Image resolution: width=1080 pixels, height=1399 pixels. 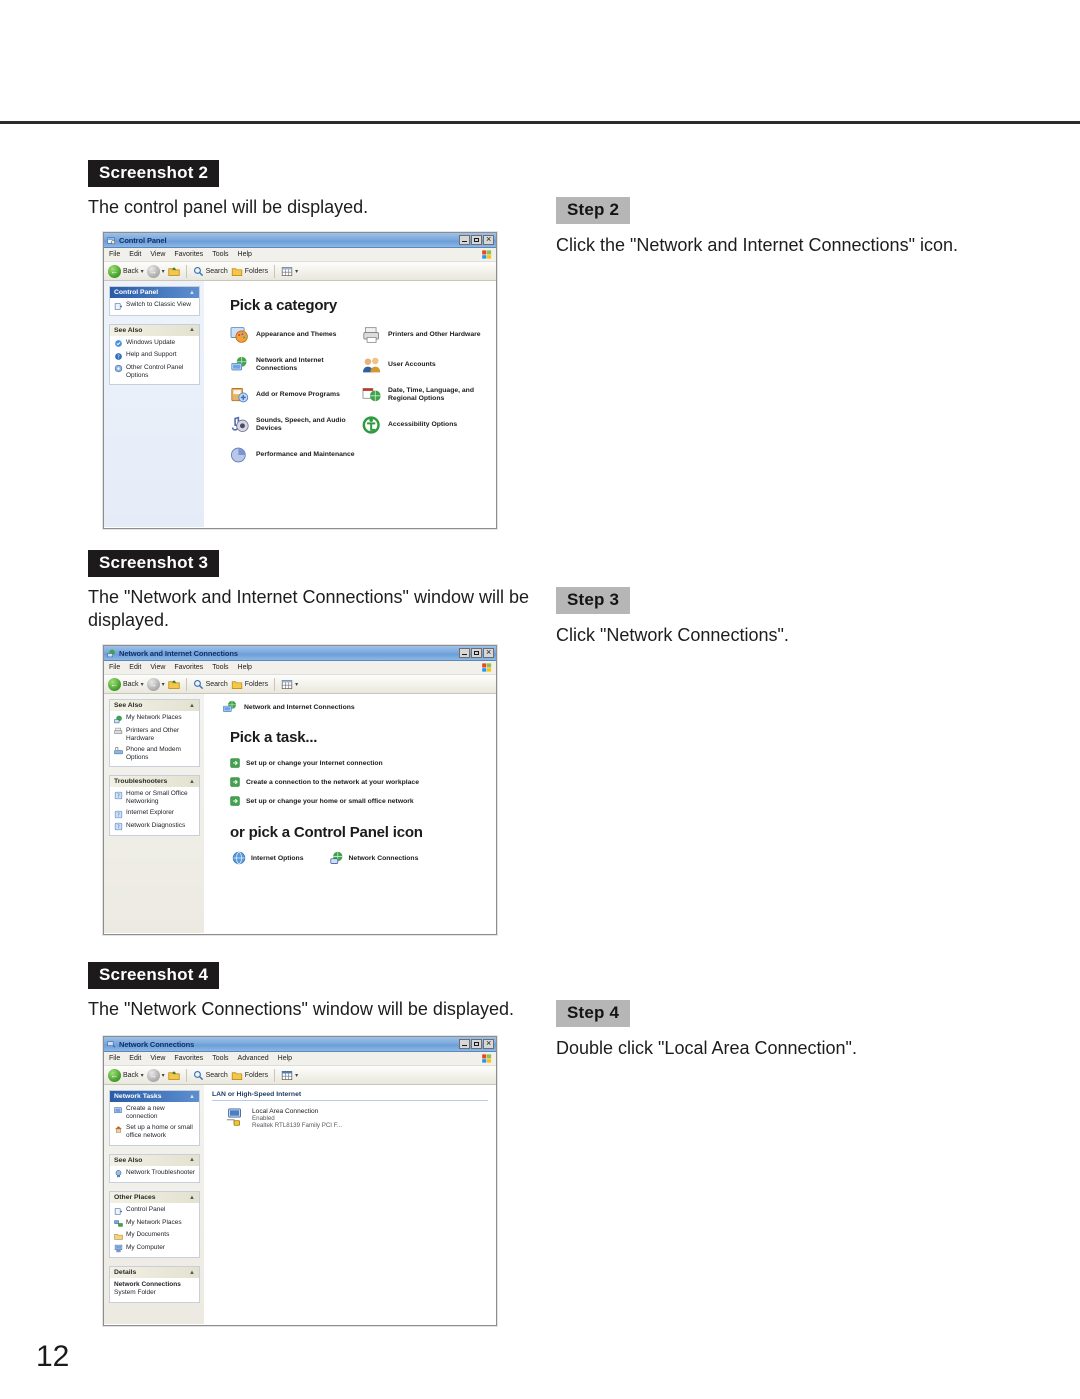 What do you see at coordinates (300, 1044) in the screenshot?
I see `window-titlebar: Network Connections` at bounding box center [300, 1044].